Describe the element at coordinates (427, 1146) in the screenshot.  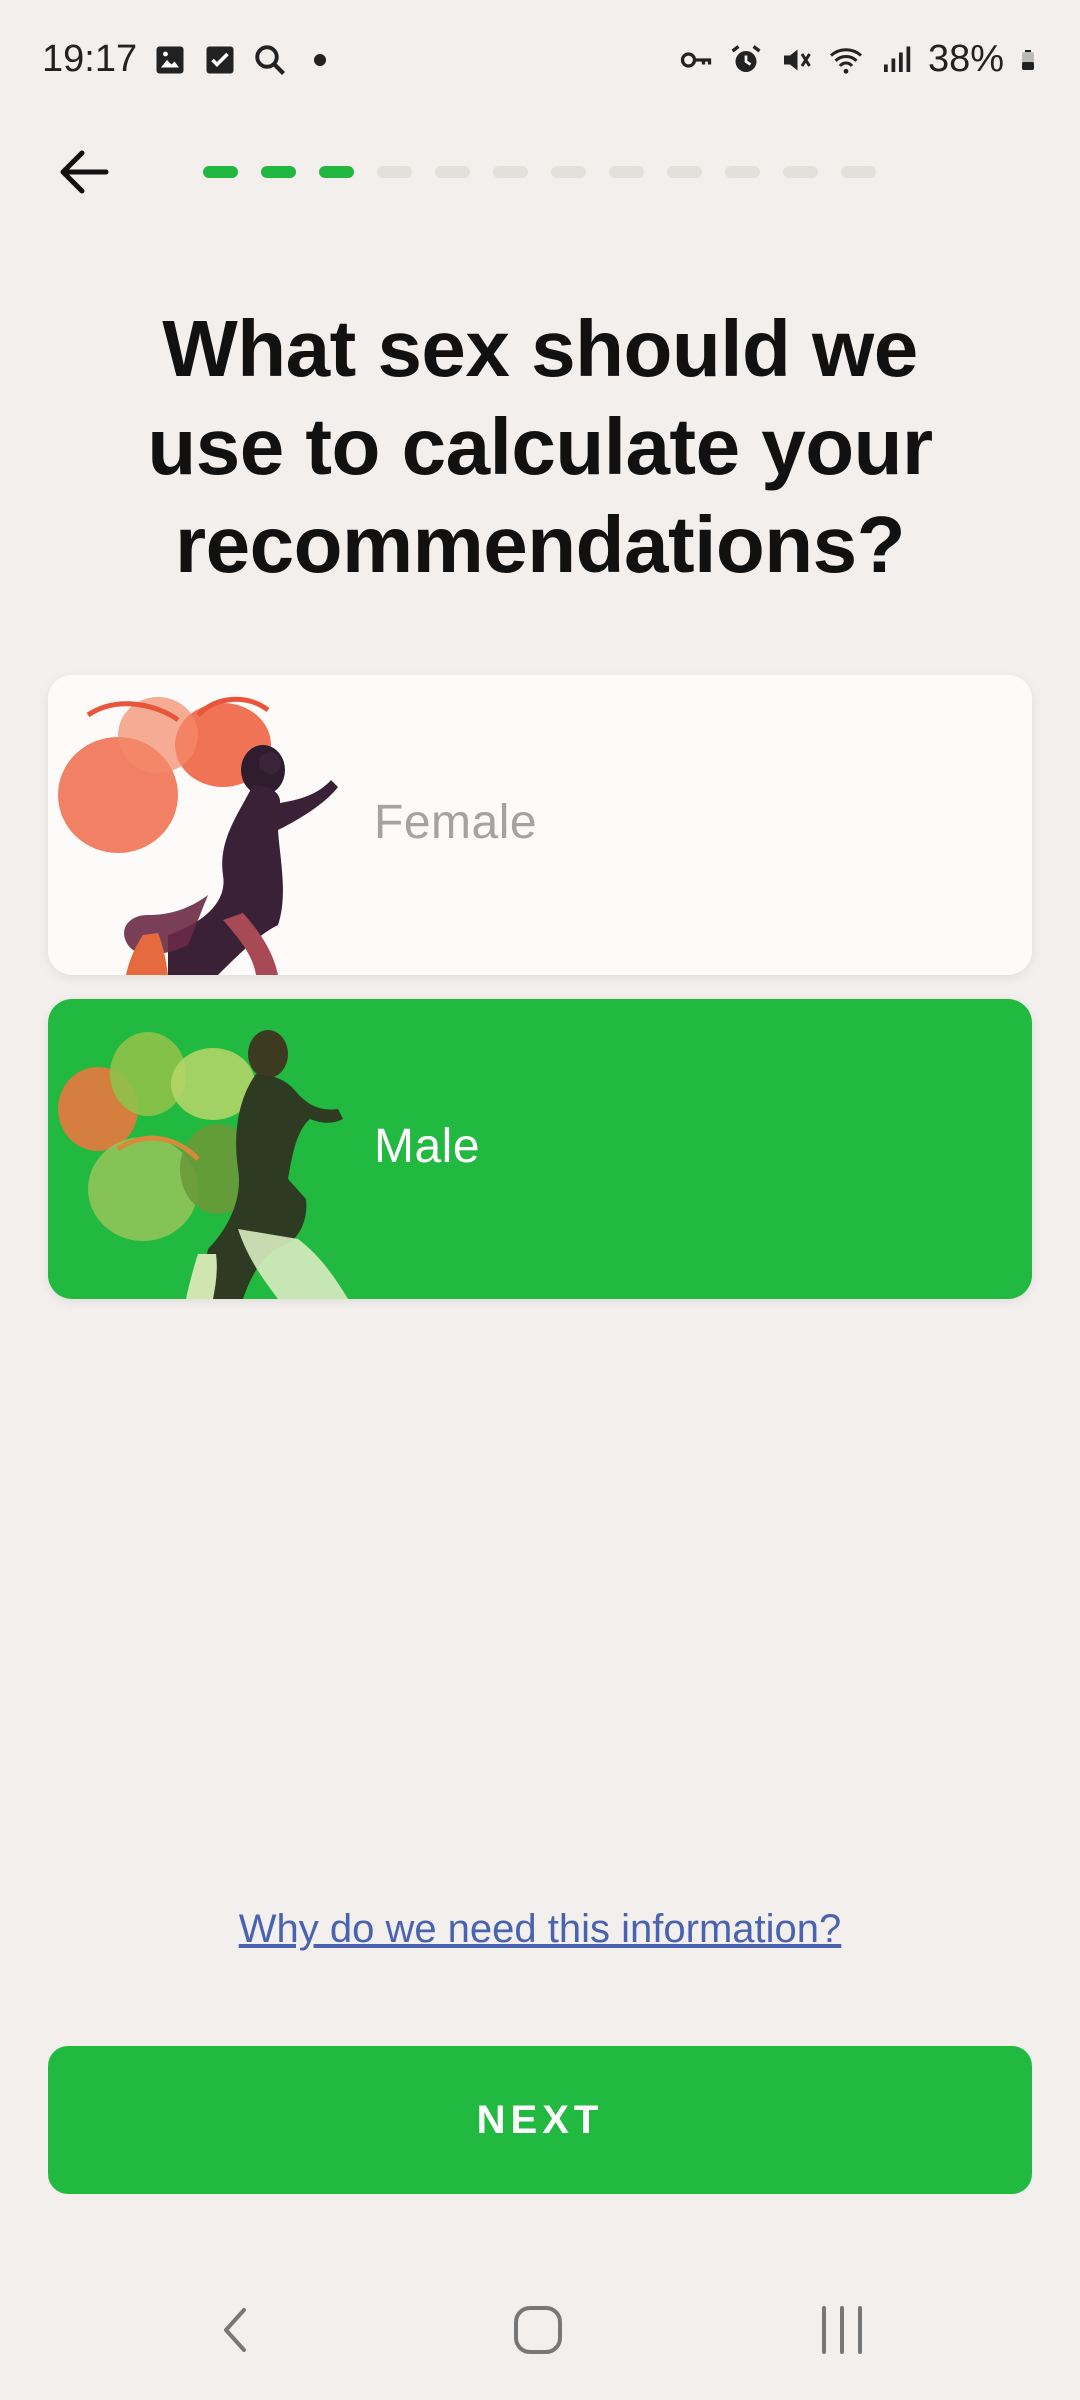
I see `option-male-label: Male` at that location.